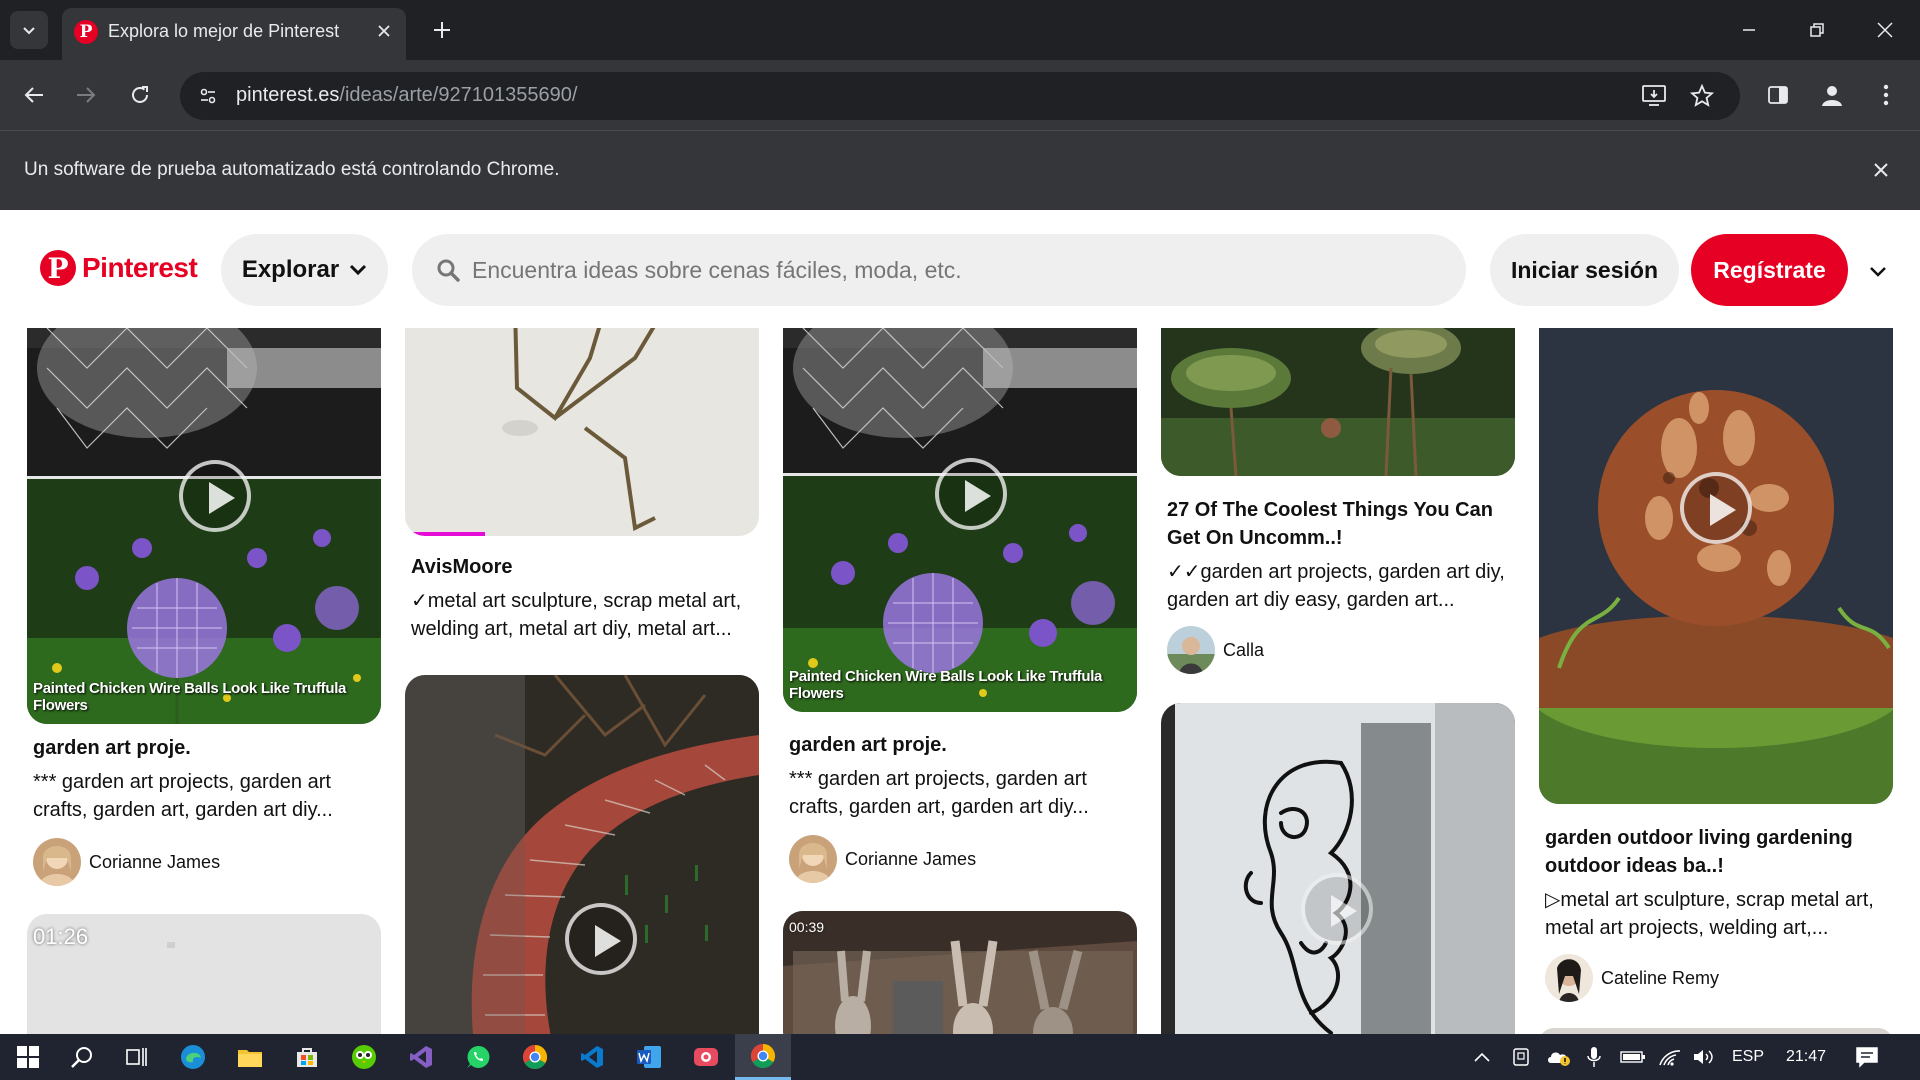 This screenshot has height=1080, width=1920. Describe the element at coordinates (706, 1057) in the screenshot. I see `recorder-app` at that location.